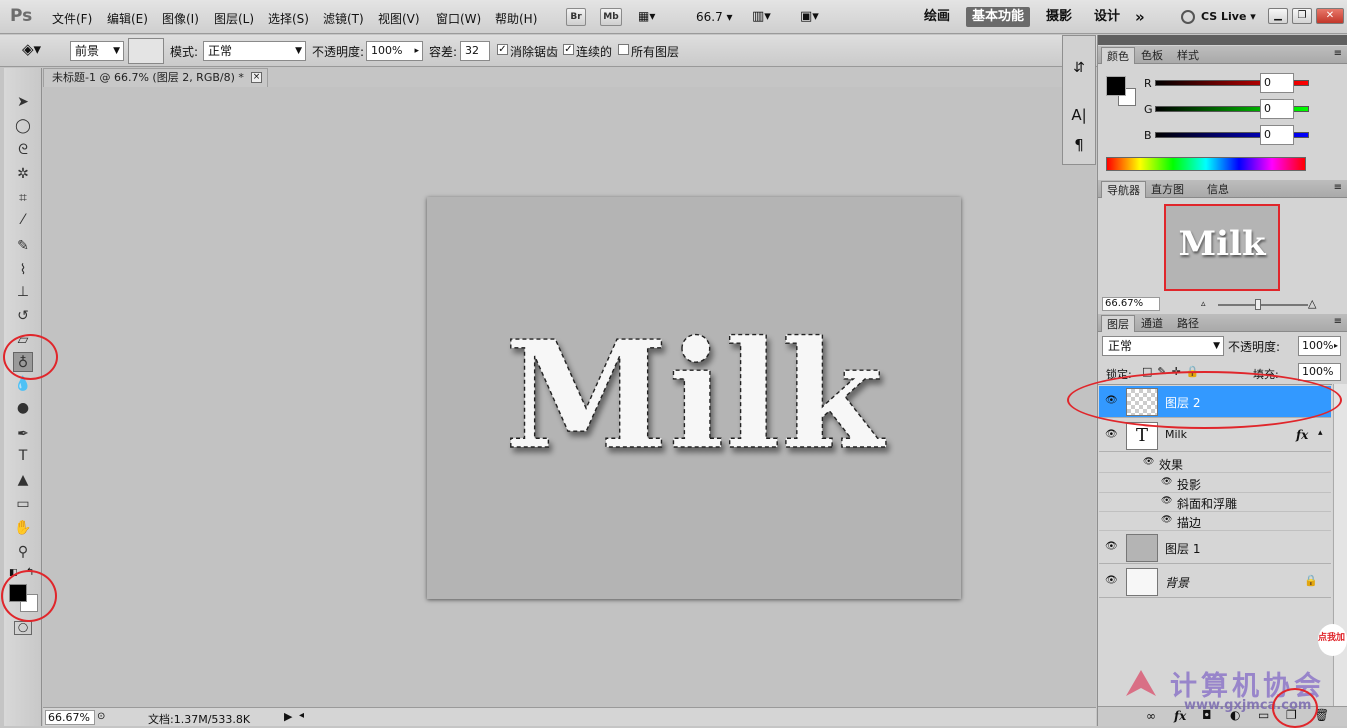 This screenshot has width=1347, height=728. I want to click on eyedropper-tool-icon: ⁄, so click(23, 220).